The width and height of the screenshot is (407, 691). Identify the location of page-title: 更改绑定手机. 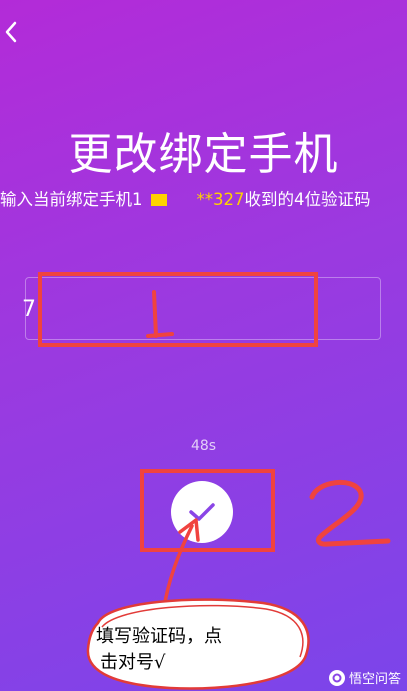
(203, 154).